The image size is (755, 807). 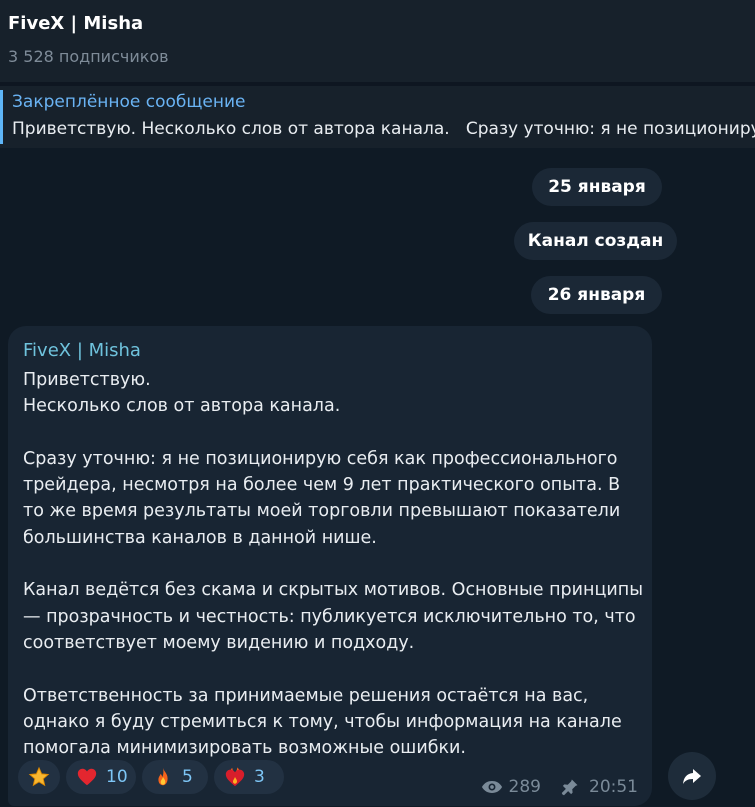 I want to click on subscriber-count: 3 528 подписчиков, so click(x=88, y=56).